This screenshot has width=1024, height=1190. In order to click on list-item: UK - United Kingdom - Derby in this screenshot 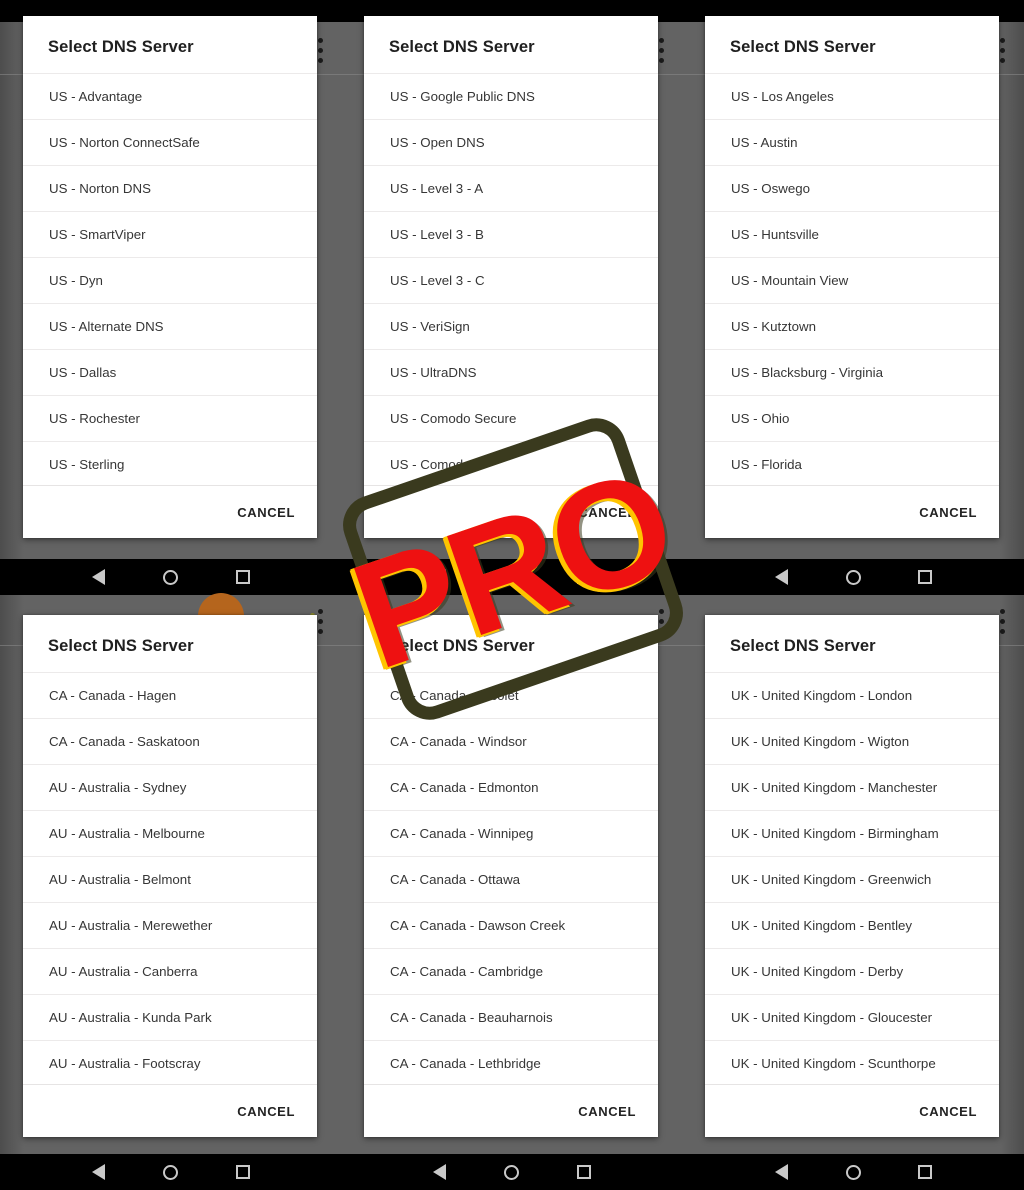, I will do `click(852, 972)`.